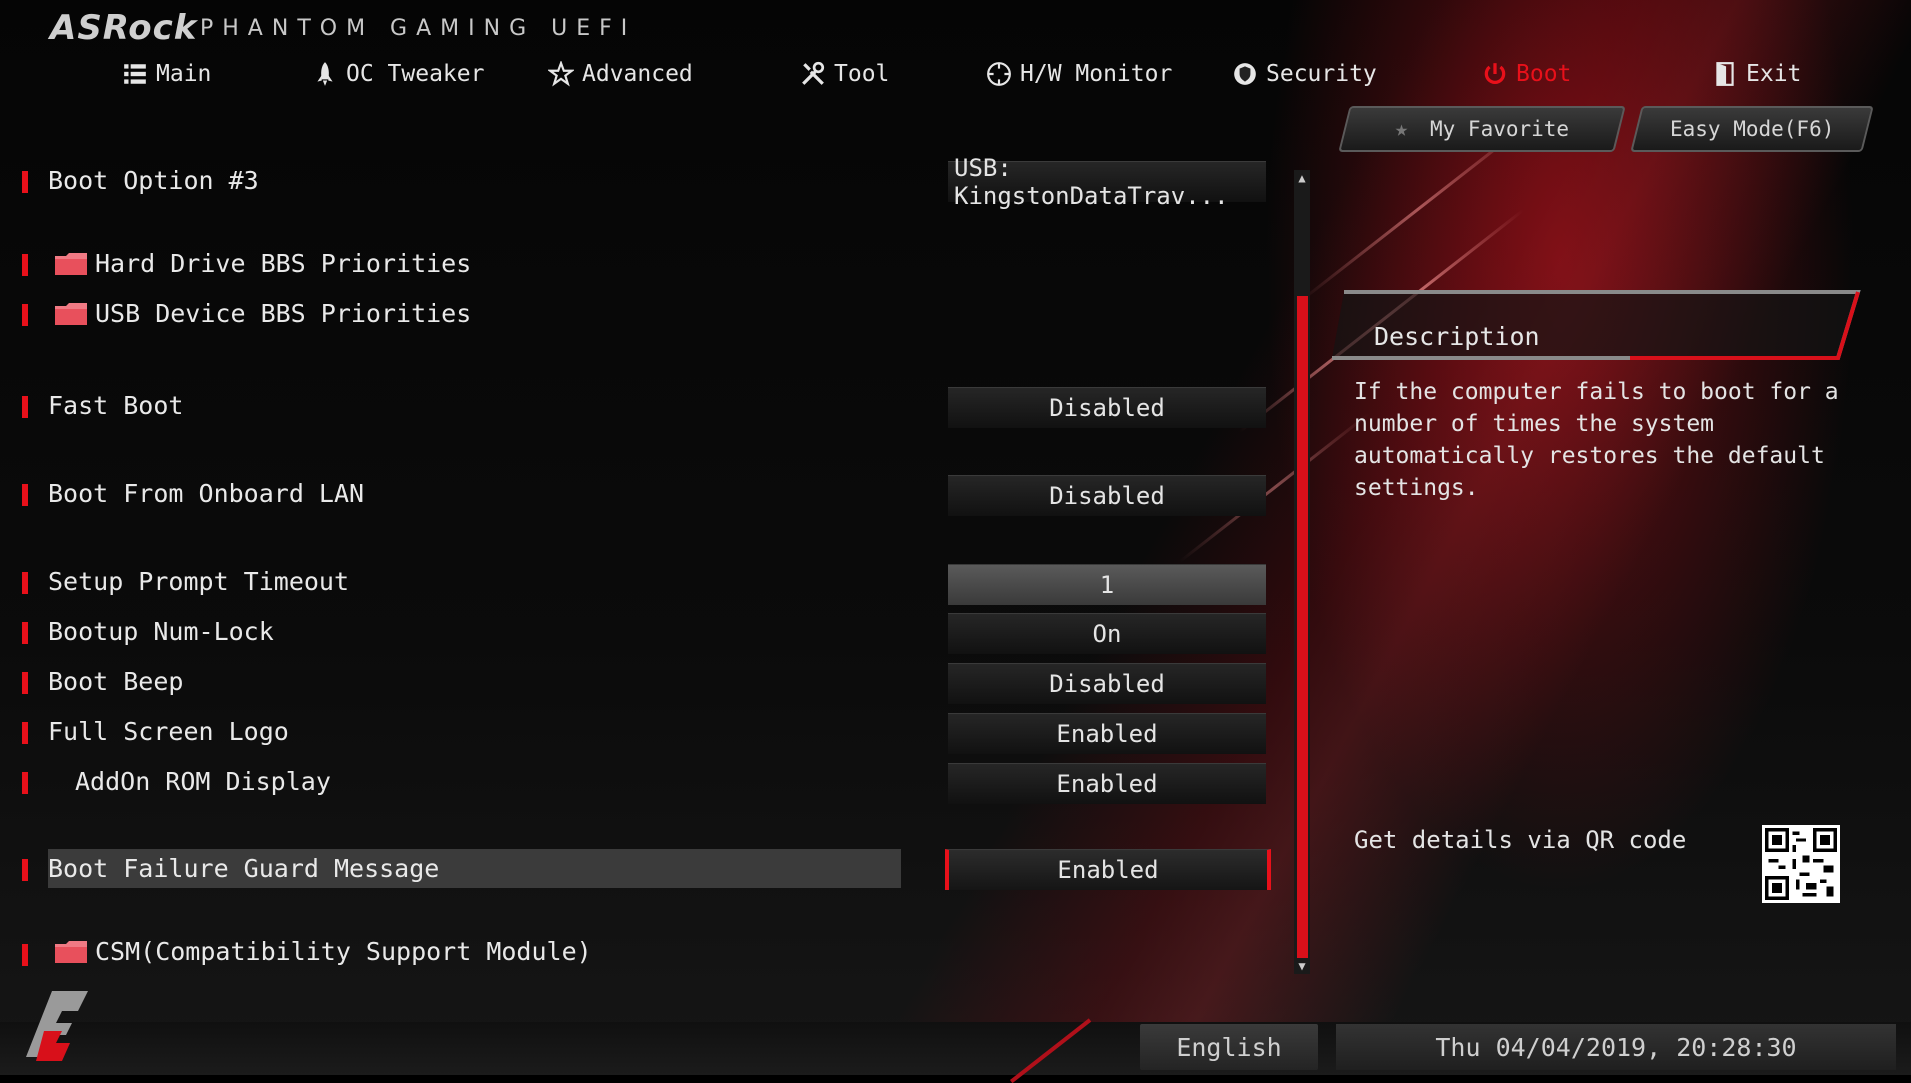  Describe the element at coordinates (1616, 1047) in the screenshot. I see `system-datetime: Thu 04/04/2019, 20:28:30` at that location.